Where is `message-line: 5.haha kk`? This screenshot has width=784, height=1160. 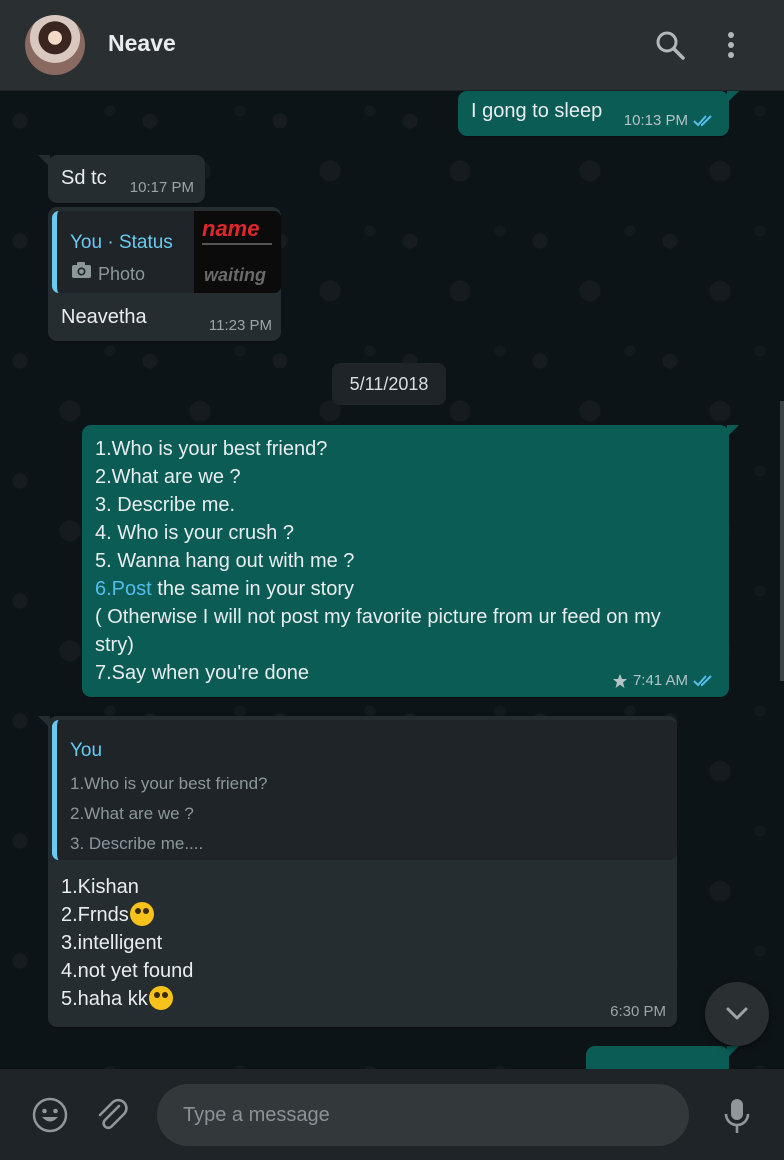 message-line: 5.haha kk is located at coordinates (104, 999).